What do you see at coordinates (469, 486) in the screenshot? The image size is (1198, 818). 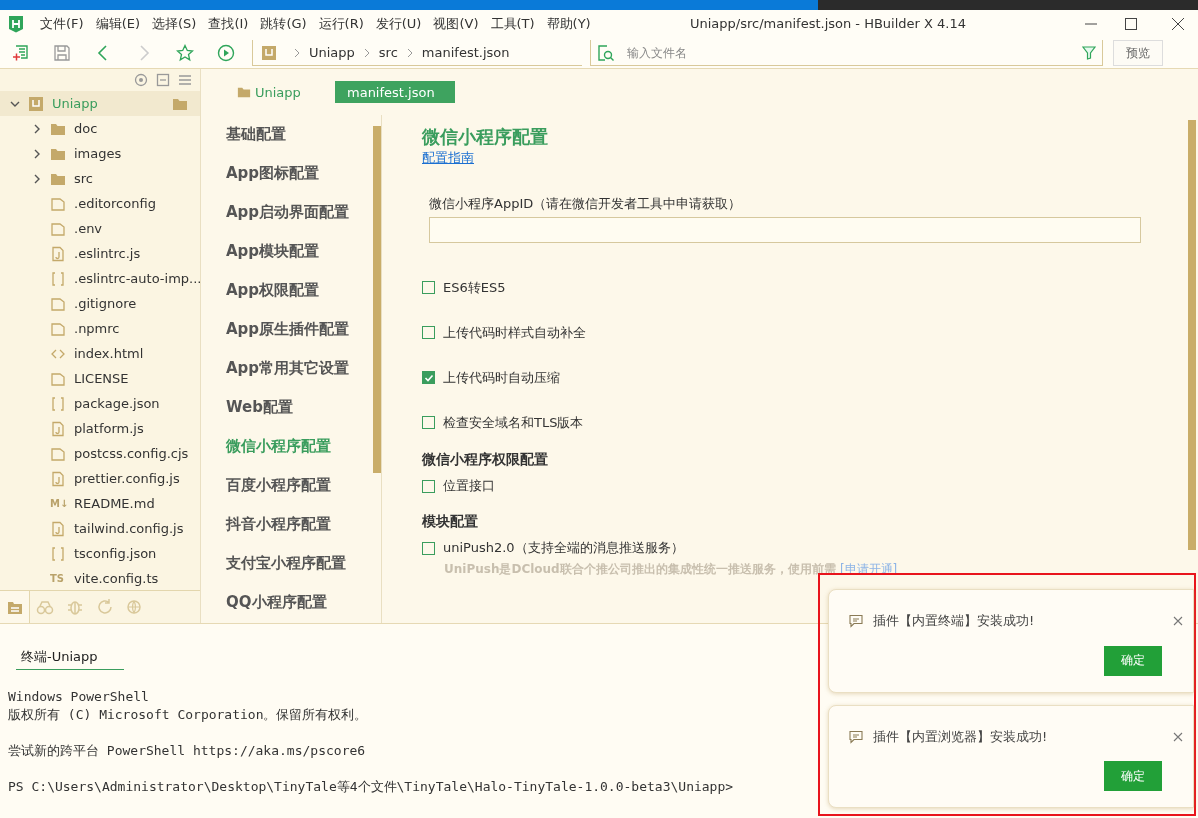 I see `checkbox-label: 位置接口` at bounding box center [469, 486].